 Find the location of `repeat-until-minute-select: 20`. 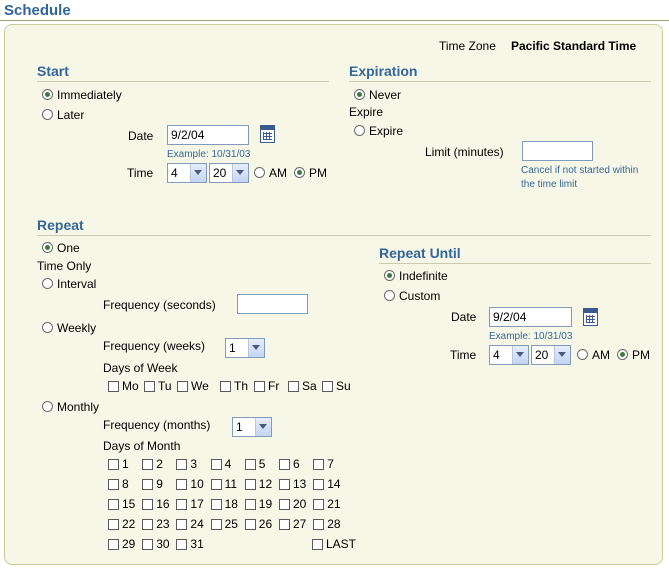

repeat-until-minute-select: 20 is located at coordinates (551, 355).